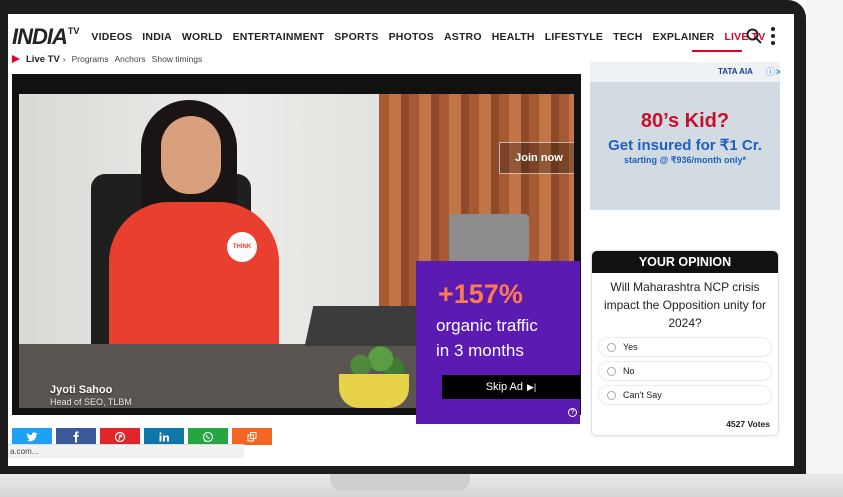 The width and height of the screenshot is (843, 497). I want to click on link-show-timings: Show timings, so click(177, 59).